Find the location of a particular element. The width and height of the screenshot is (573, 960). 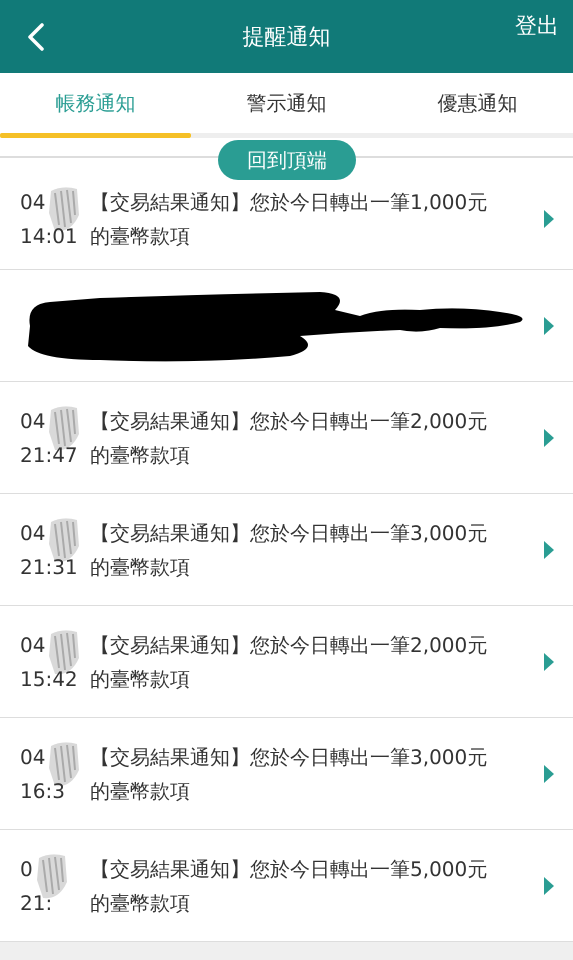

time-text: 16:3 is located at coordinates (42, 790).